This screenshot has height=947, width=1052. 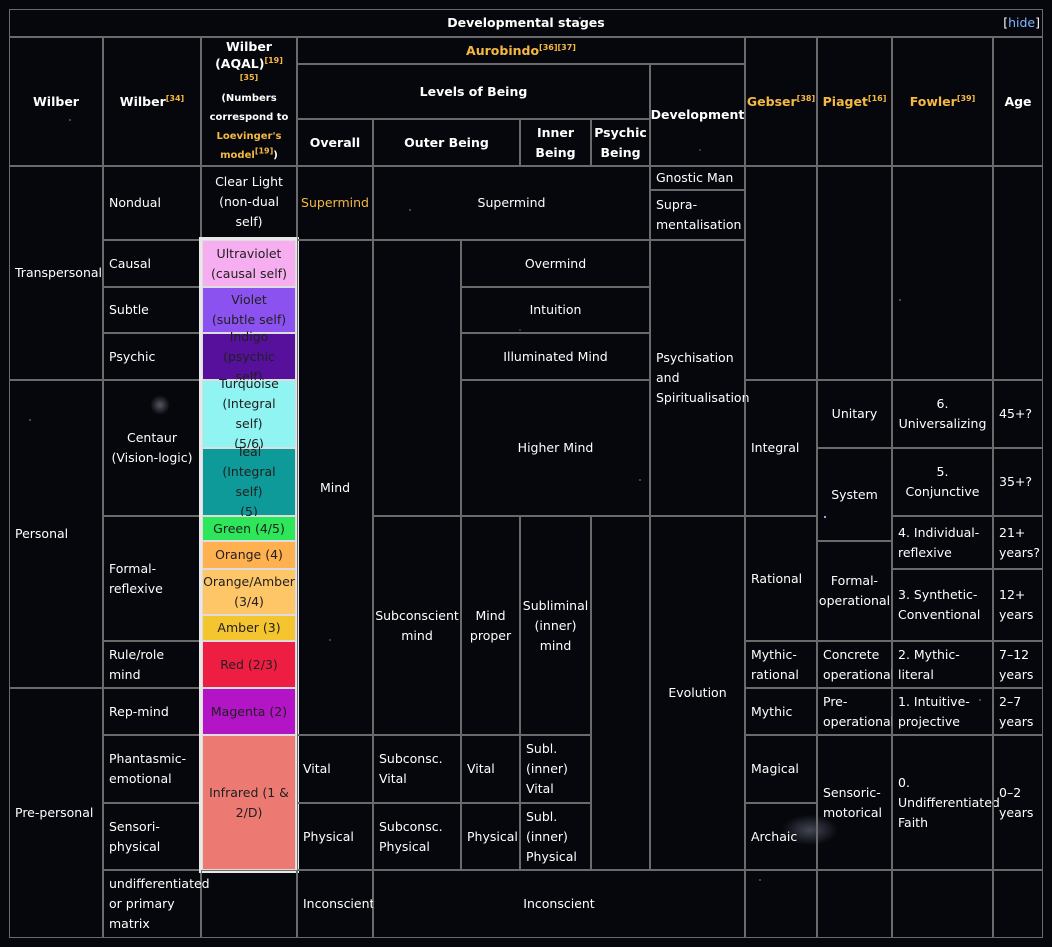 I want to click on piaget-concrete-operational: Concrete operational, so click(x=856, y=664).